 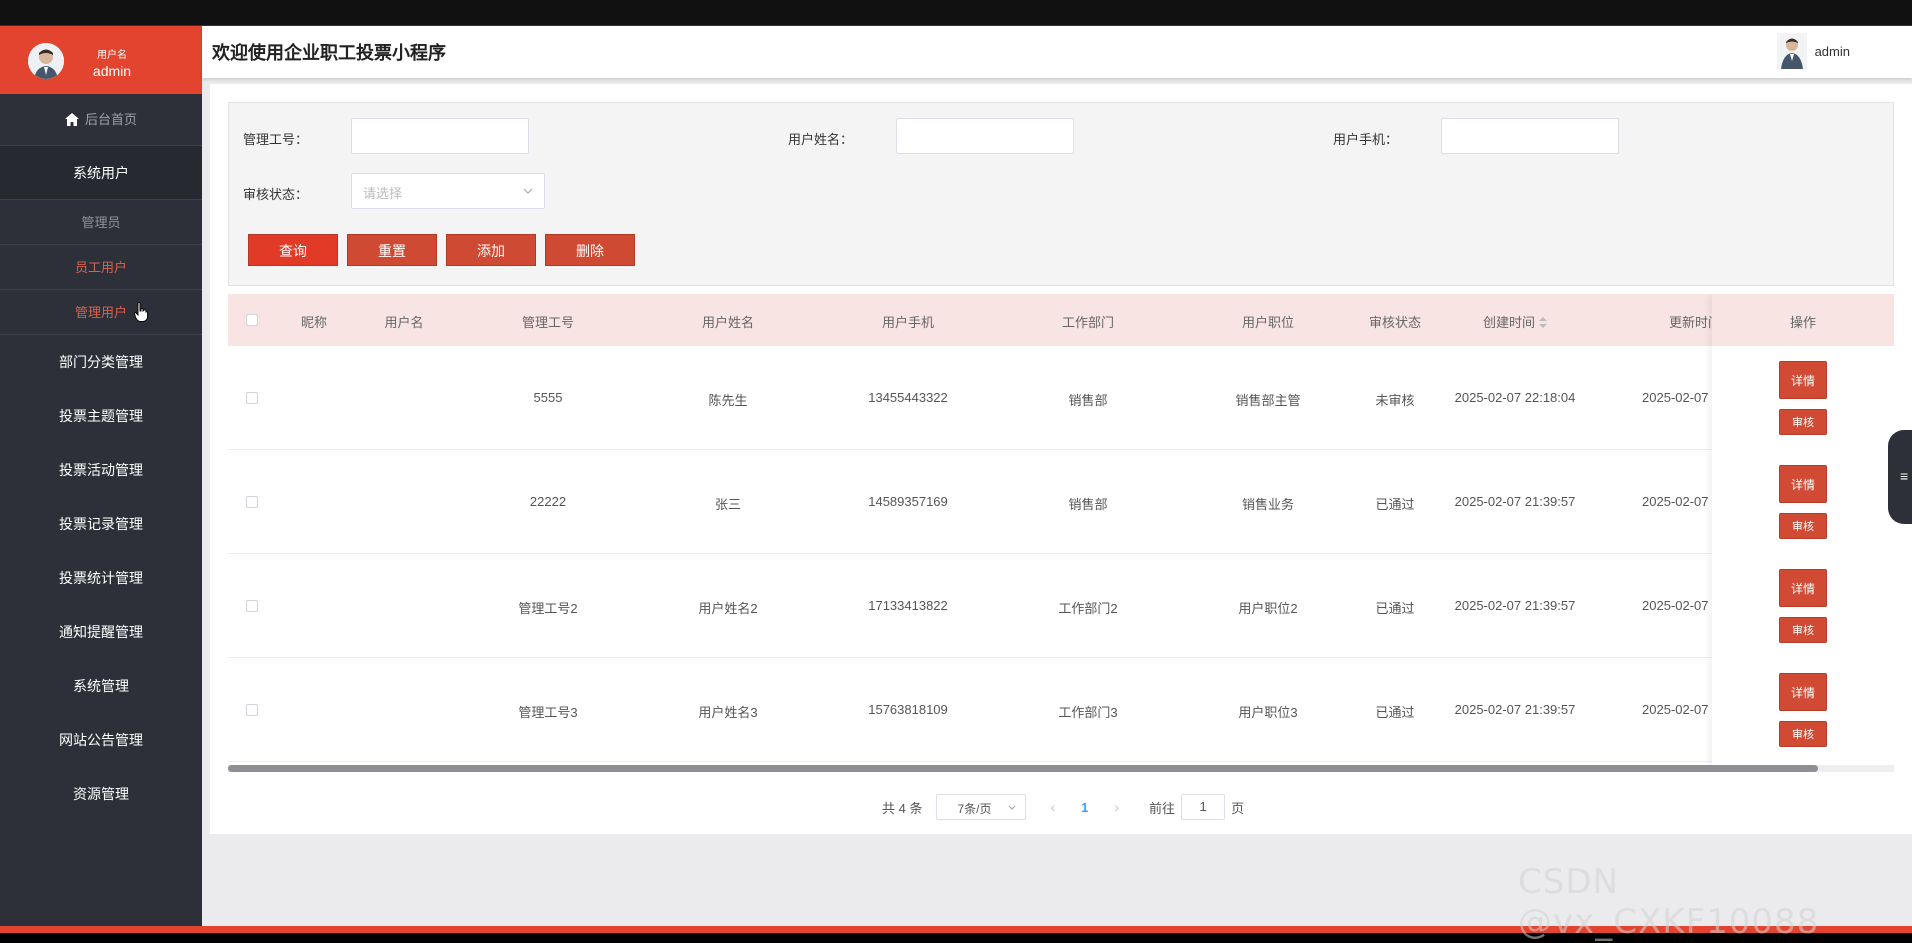 I want to click on side-drawer-handle: ≡, so click(x=1900, y=477).